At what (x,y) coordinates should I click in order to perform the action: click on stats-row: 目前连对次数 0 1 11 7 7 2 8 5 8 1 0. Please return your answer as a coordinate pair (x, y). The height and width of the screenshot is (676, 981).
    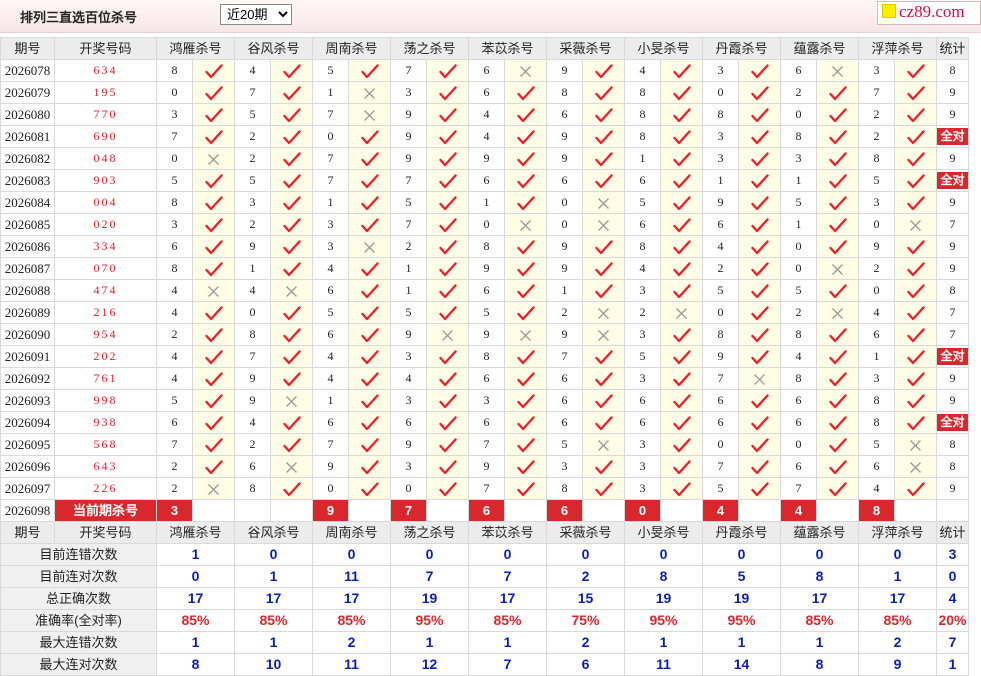
    Looking at the image, I should click on (484, 576).